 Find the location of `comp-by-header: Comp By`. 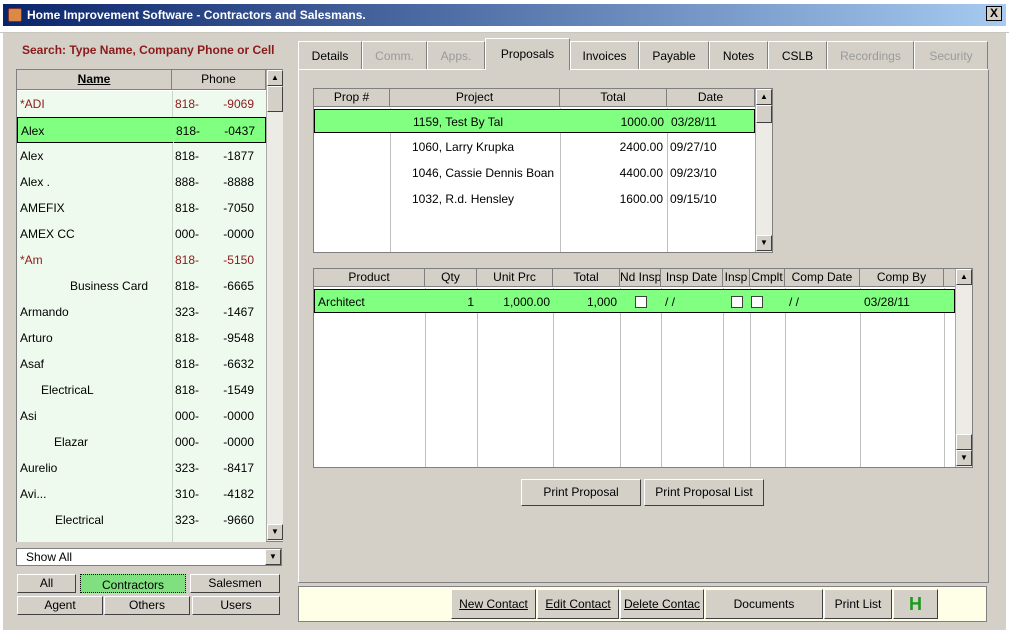

comp-by-header: Comp By is located at coordinates (902, 278).